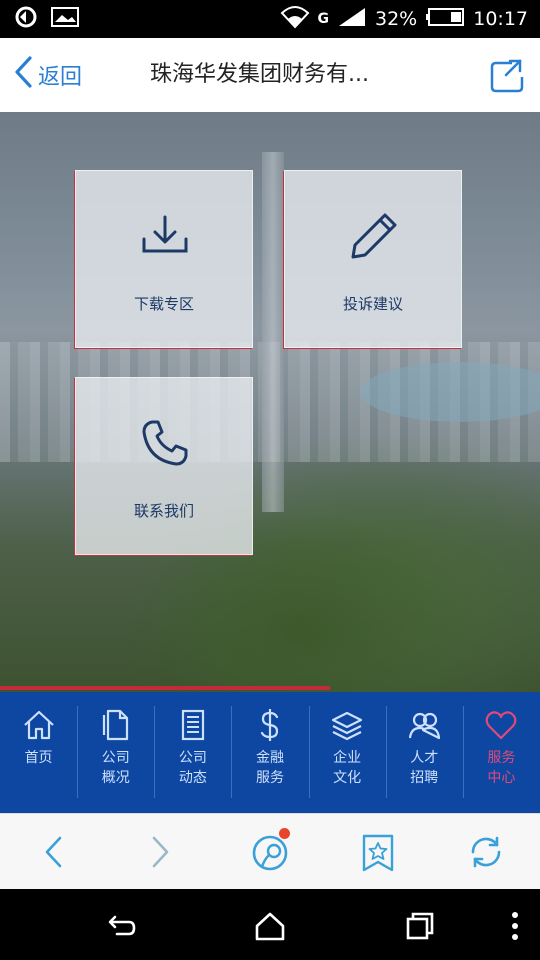 Image resolution: width=540 pixels, height=960 pixels. I want to click on system-home-button, so click(270, 926).